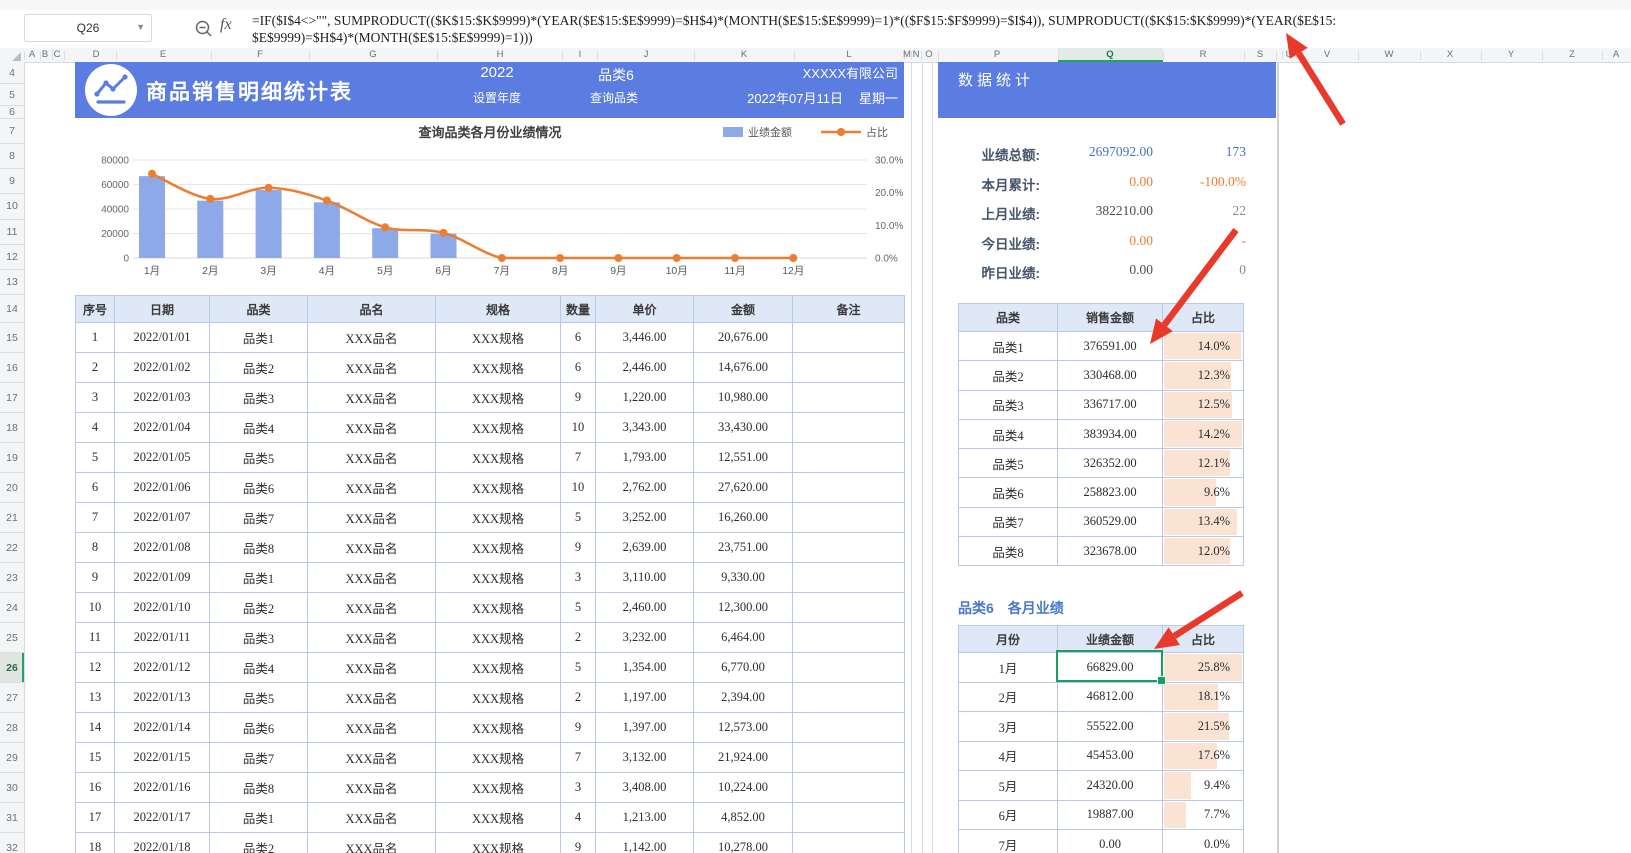 This screenshot has height=853, width=1631. I want to click on monthly-column-header: 月份, so click(1008, 639).